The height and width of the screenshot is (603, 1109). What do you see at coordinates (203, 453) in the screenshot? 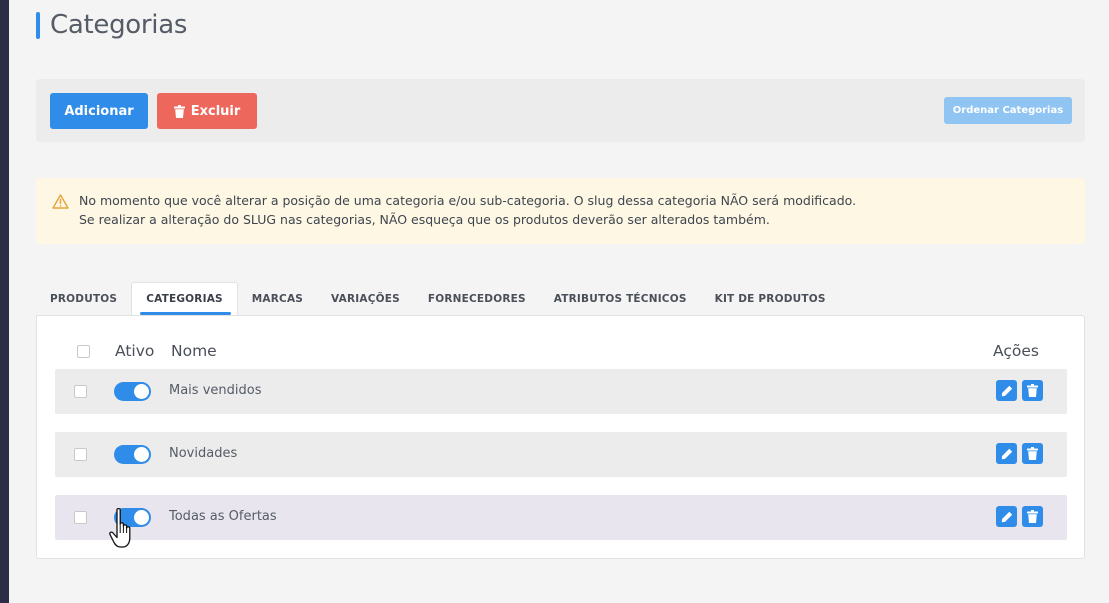
I see `category-name: Novidades` at bounding box center [203, 453].